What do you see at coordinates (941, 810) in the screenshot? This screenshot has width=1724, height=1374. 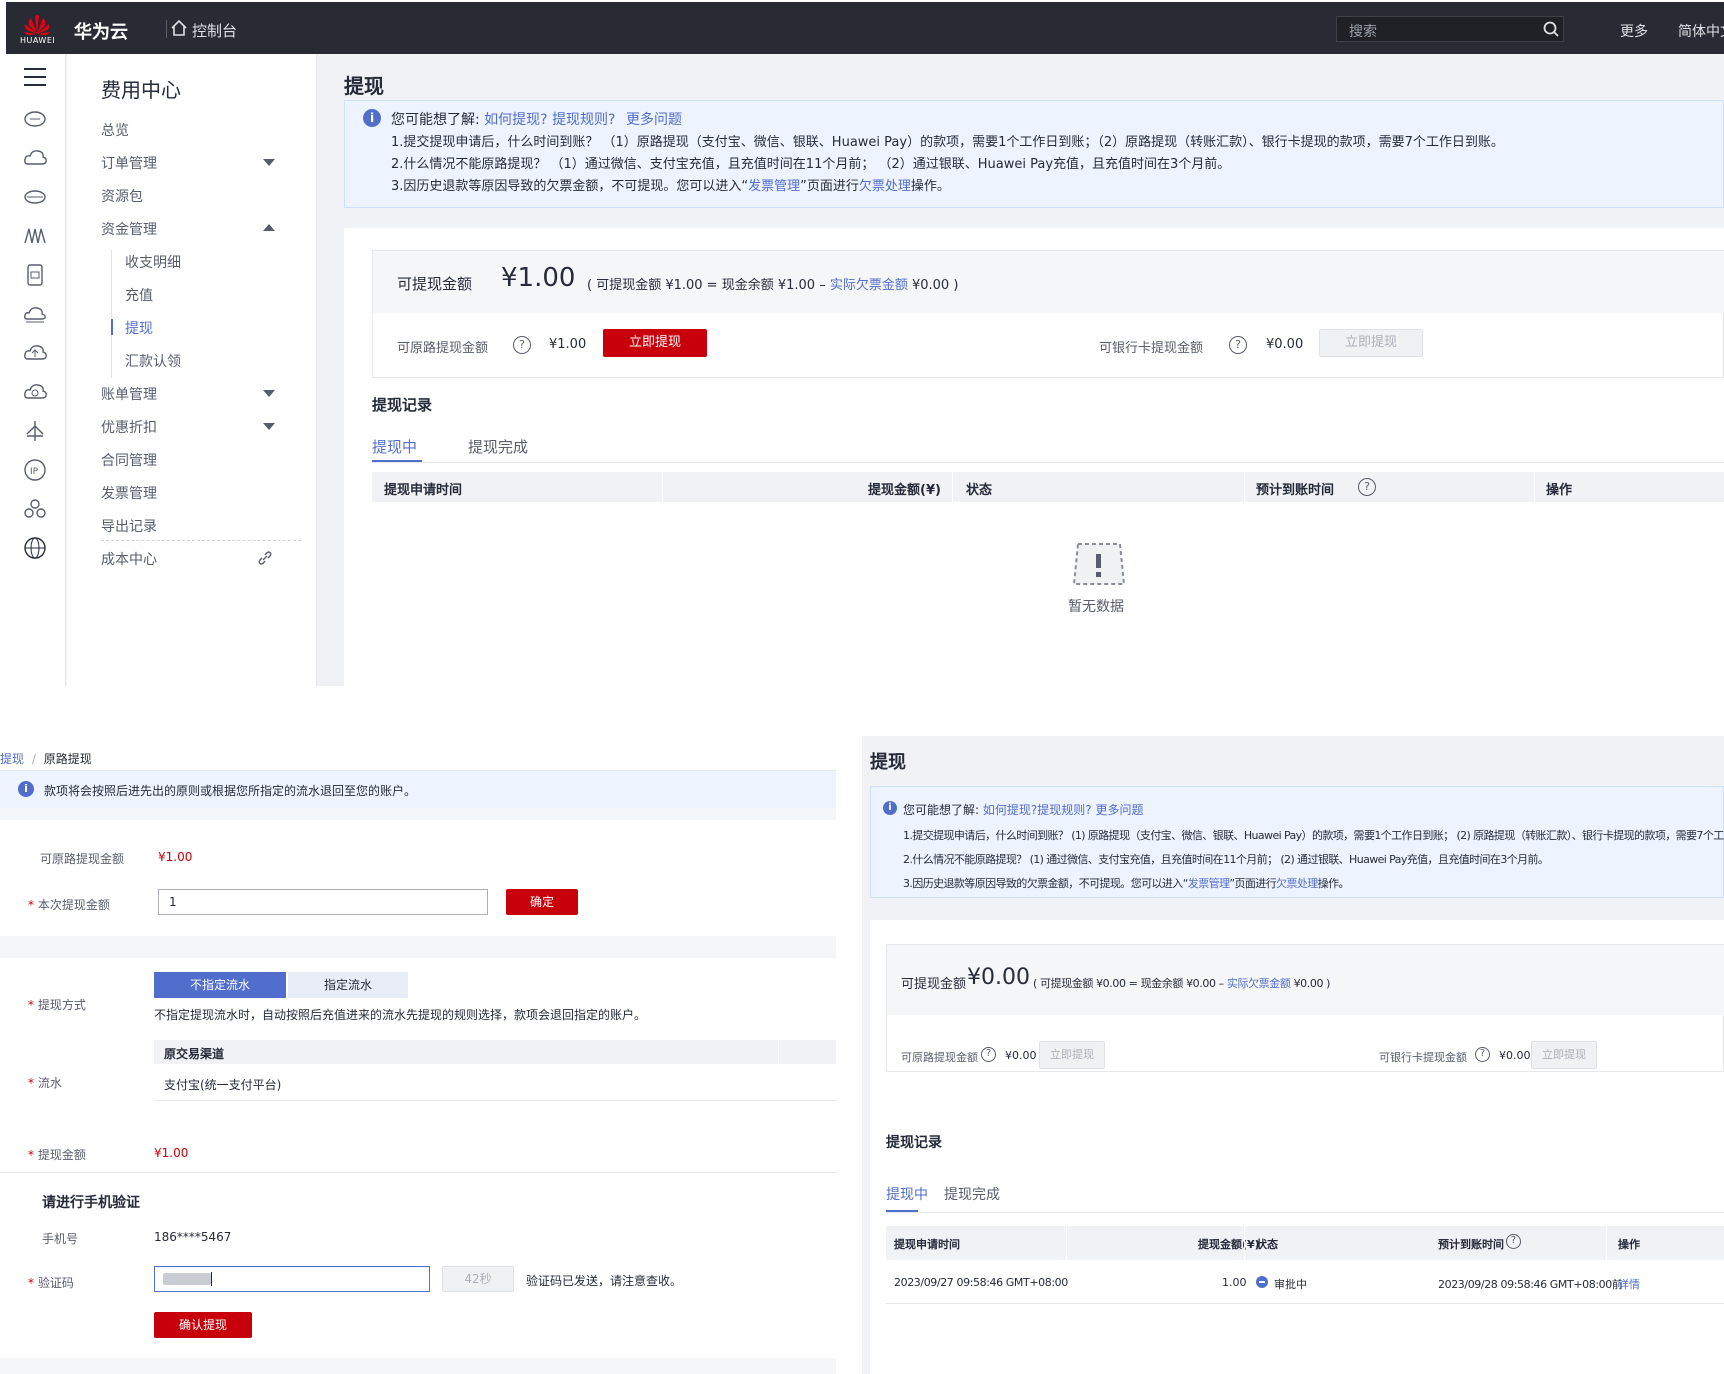 I see `tip-intro: 您可能想了解:` at bounding box center [941, 810].